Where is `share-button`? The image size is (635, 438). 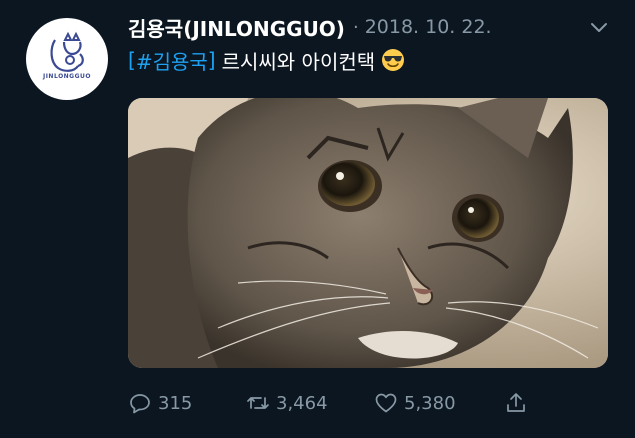
share-button is located at coordinates (519, 403).